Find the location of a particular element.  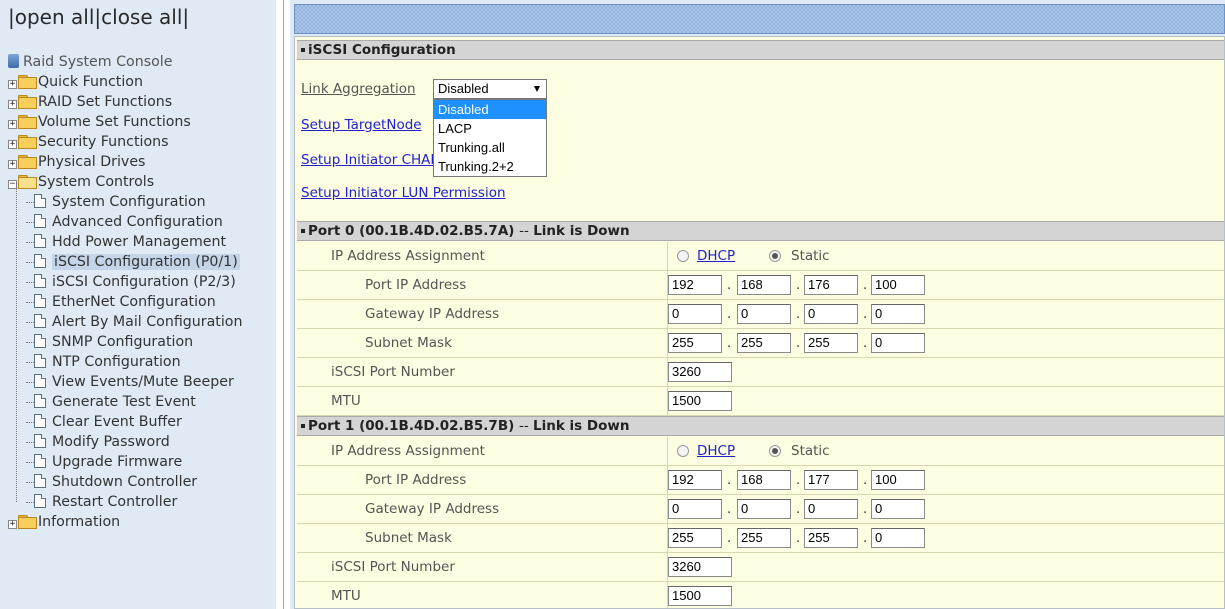

row-iscsi-port: iSCSI Port Number 3260 is located at coordinates (760, 567).